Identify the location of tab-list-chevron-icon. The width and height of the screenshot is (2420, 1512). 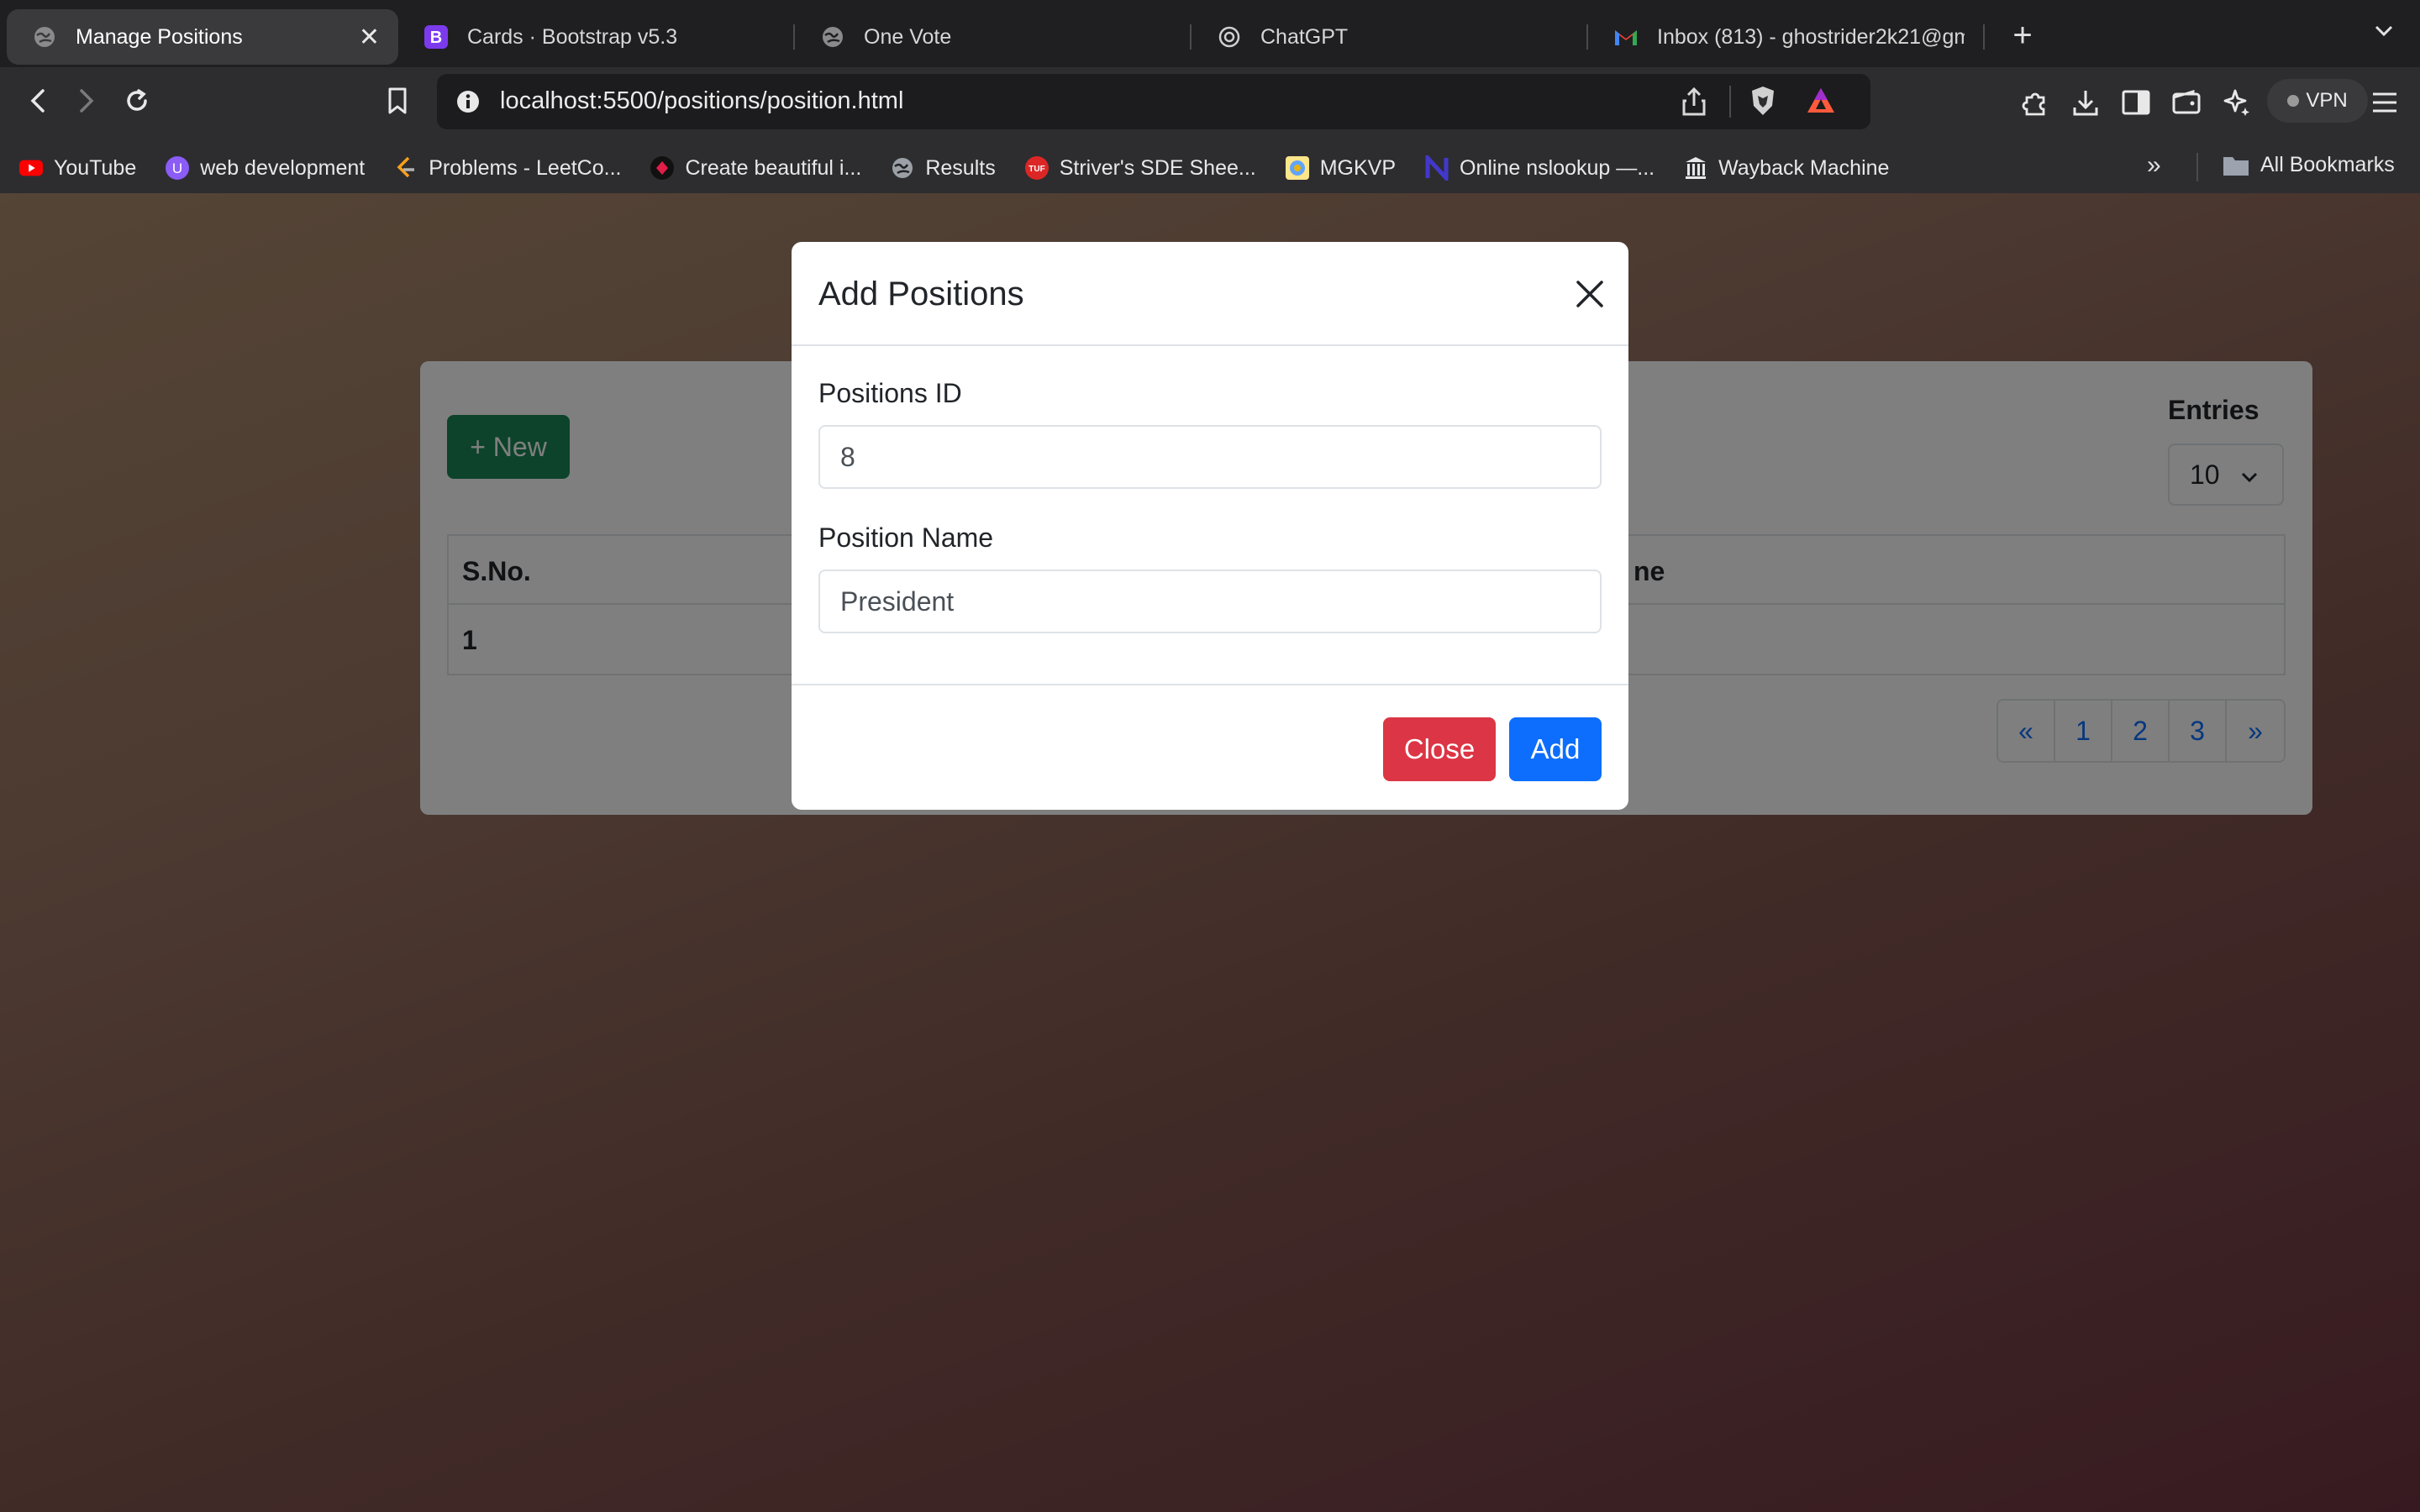
(2384, 33).